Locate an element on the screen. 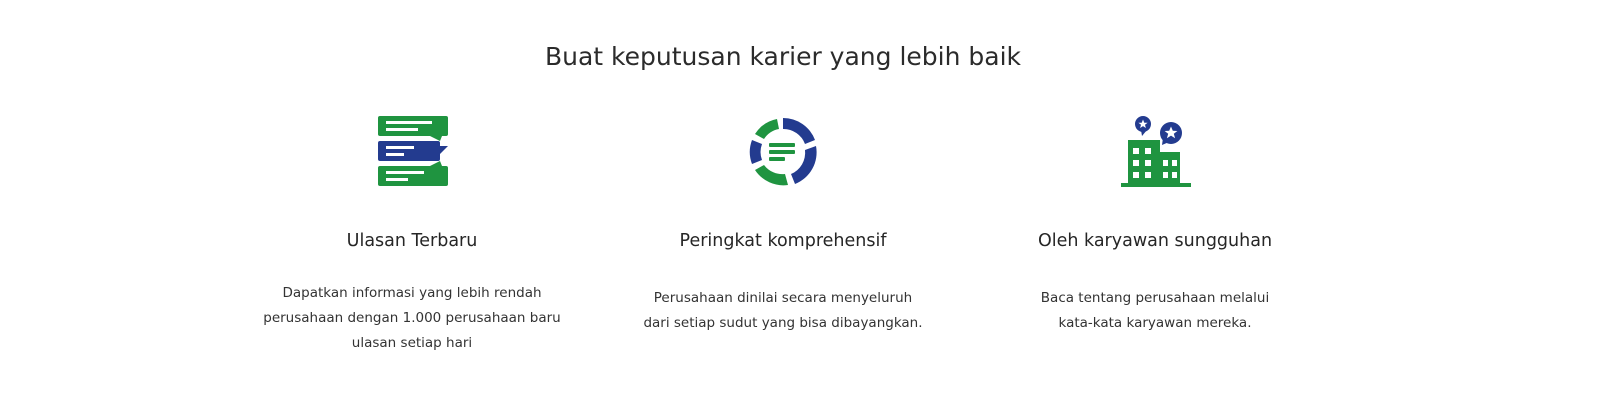 The height and width of the screenshot is (408, 1600). reviews-chat-icon is located at coordinates (413, 151).